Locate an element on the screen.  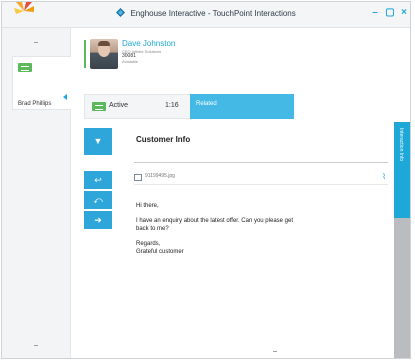
side-panel-strip: Interaction Info is located at coordinates (402, 240).